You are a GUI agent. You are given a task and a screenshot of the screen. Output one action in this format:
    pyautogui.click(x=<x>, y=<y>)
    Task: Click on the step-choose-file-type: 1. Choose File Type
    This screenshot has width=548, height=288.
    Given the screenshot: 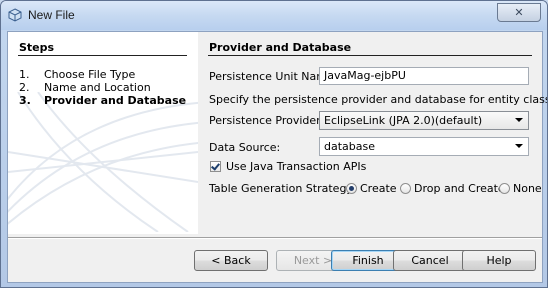 What is the action you would take?
    pyautogui.click(x=77, y=74)
    